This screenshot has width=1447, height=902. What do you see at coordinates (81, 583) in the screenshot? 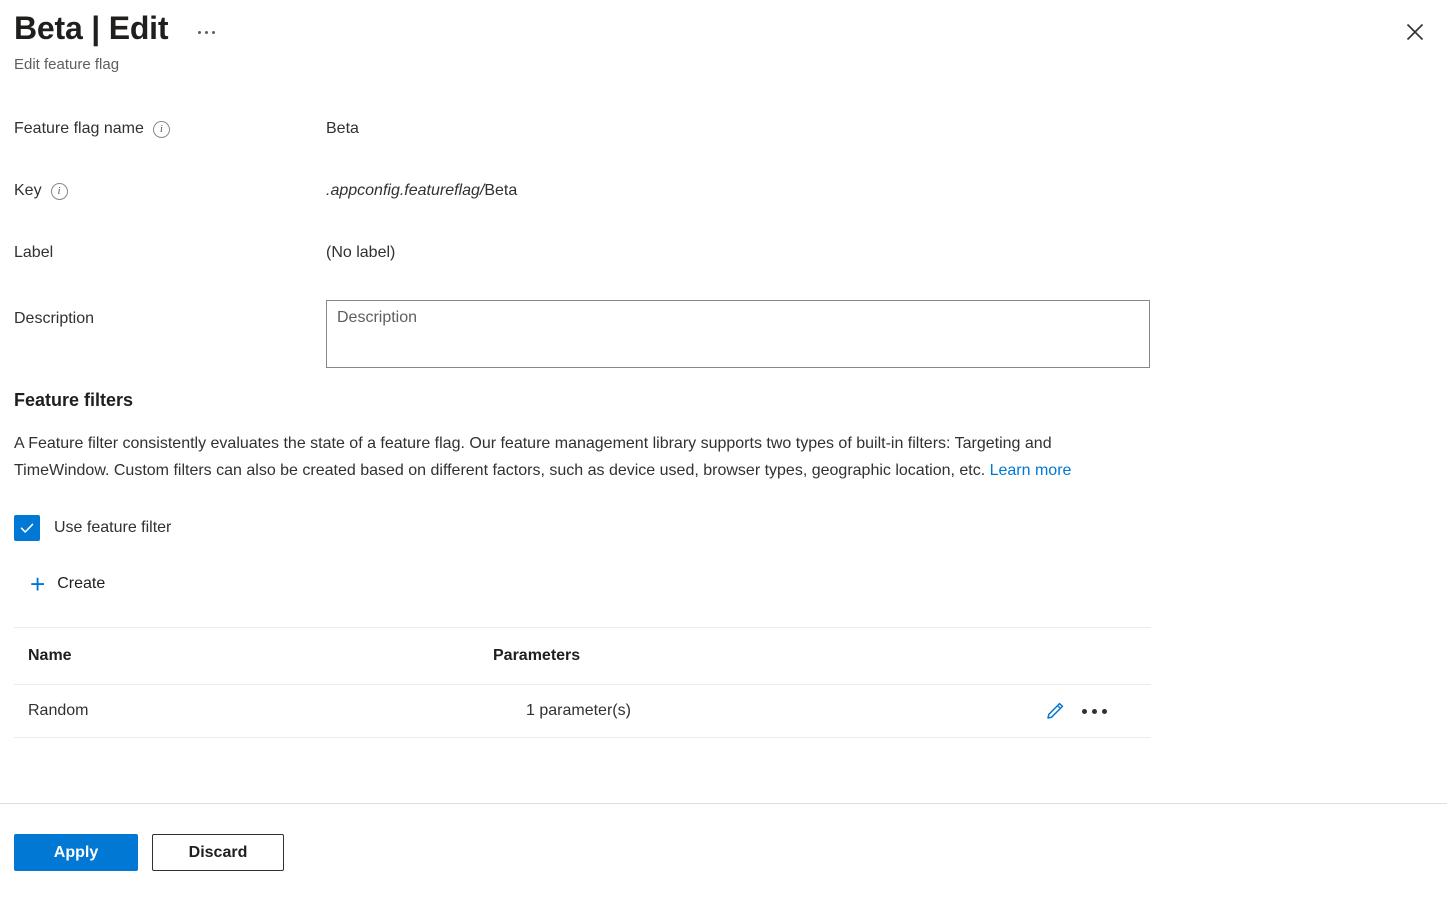
I see `create-filter-label: Create` at bounding box center [81, 583].